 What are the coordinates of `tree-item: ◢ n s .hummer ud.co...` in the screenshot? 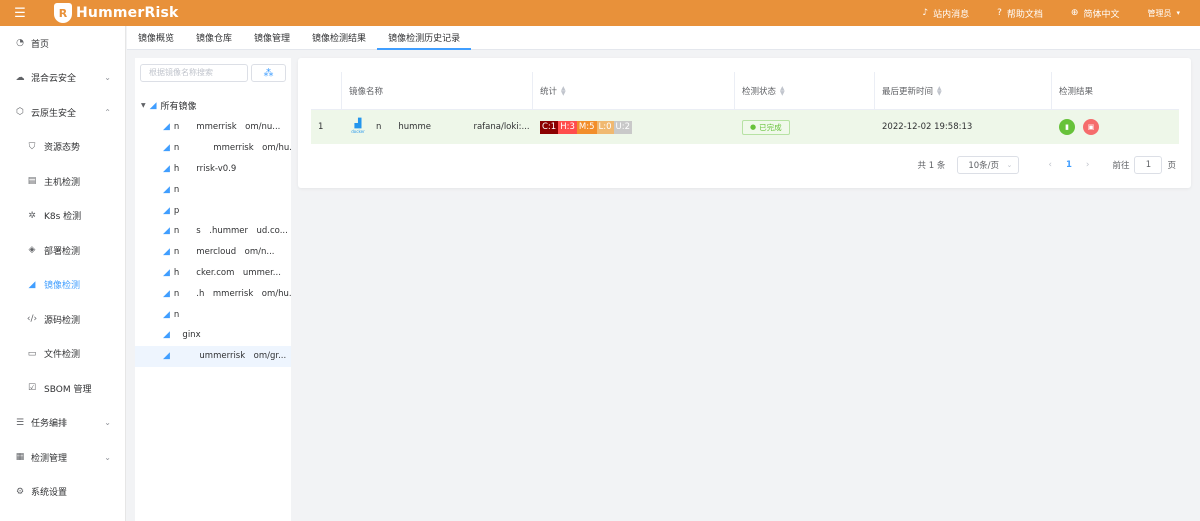 It's located at (213, 231).